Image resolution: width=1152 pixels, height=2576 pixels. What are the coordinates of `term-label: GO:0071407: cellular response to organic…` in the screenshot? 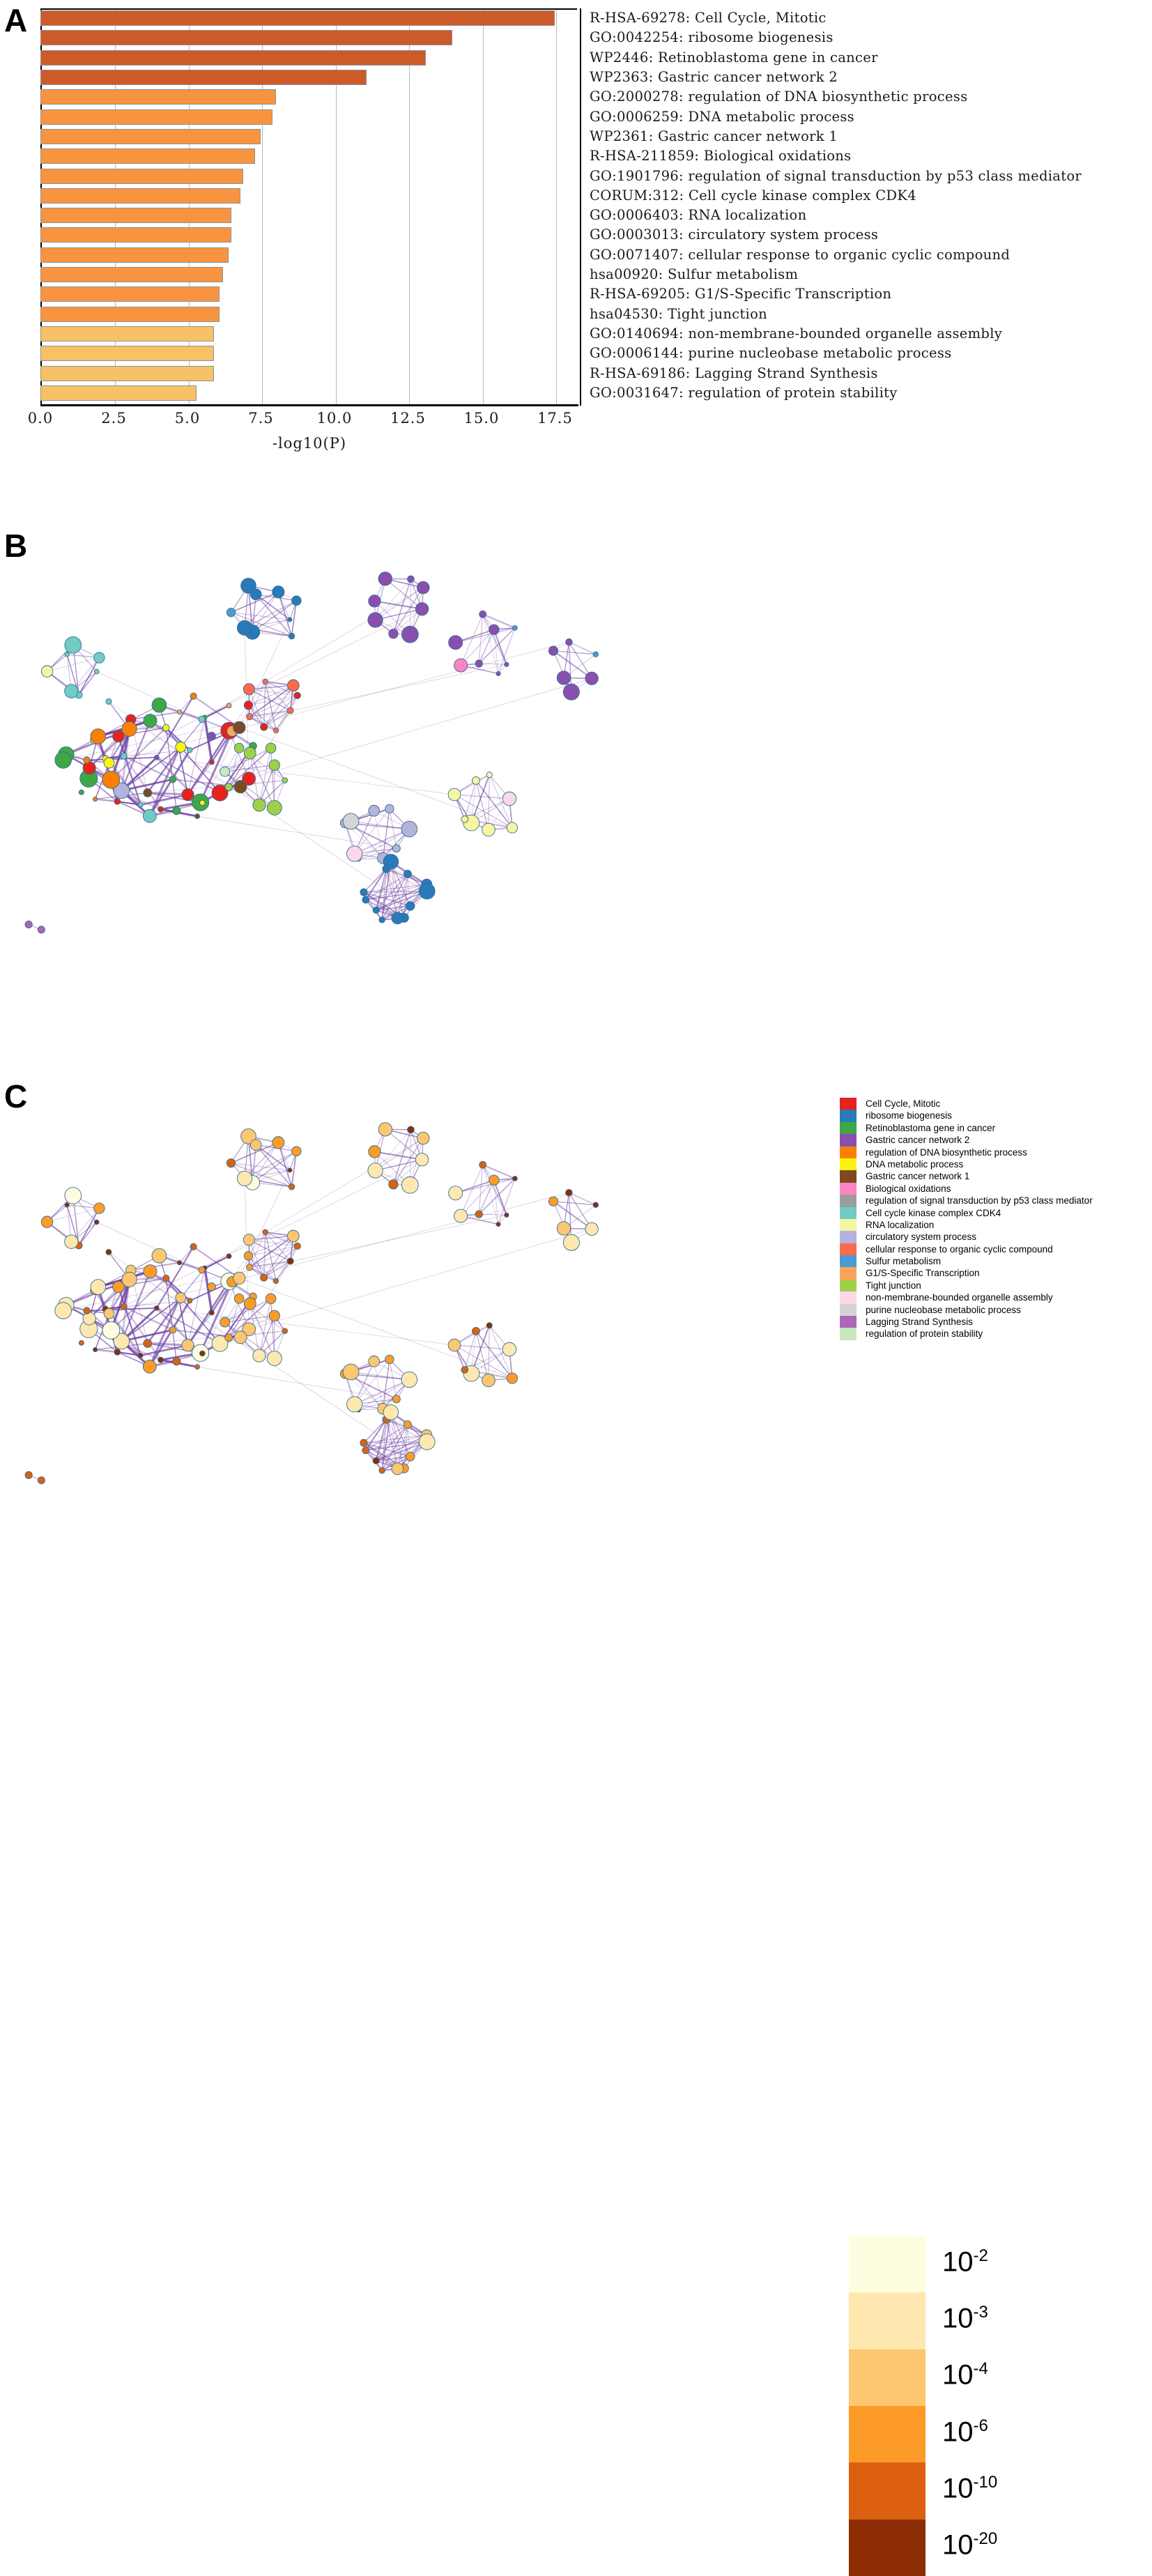 It's located at (800, 255).